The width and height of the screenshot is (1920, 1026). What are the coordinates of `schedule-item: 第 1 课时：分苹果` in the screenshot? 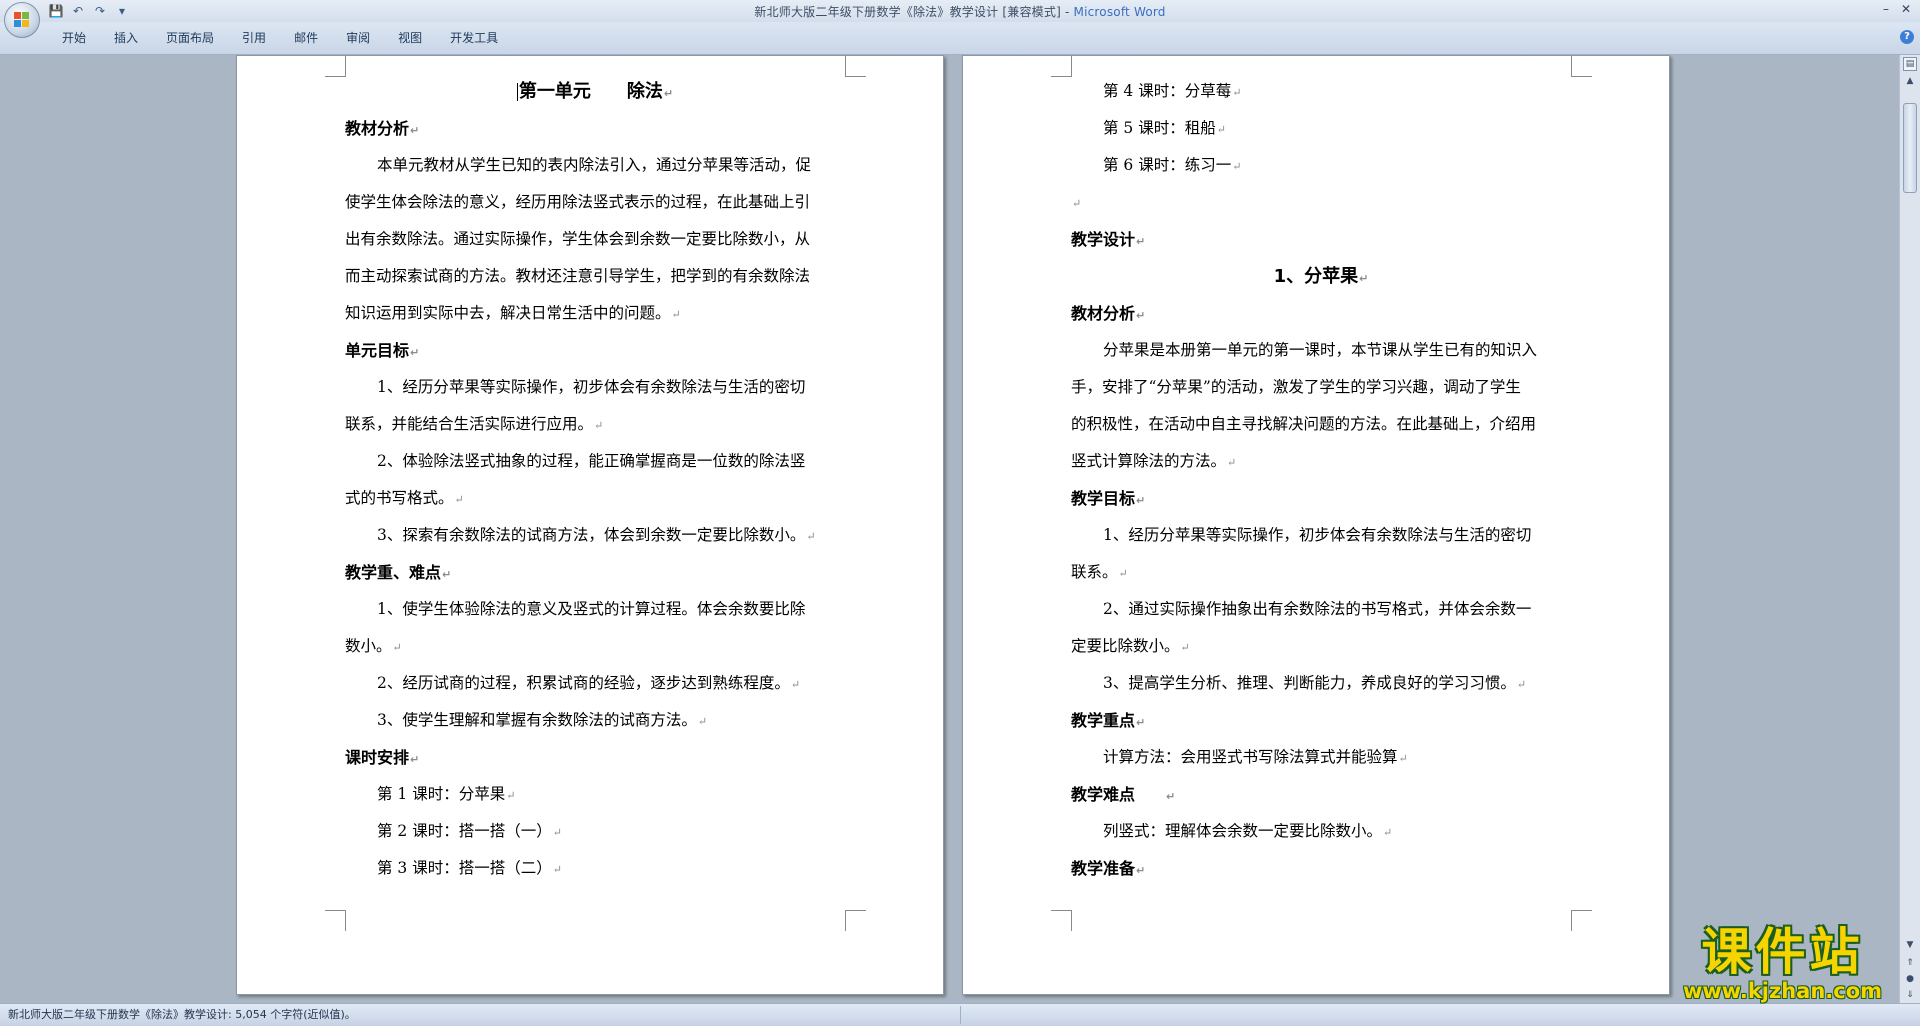 It's located at (595, 794).